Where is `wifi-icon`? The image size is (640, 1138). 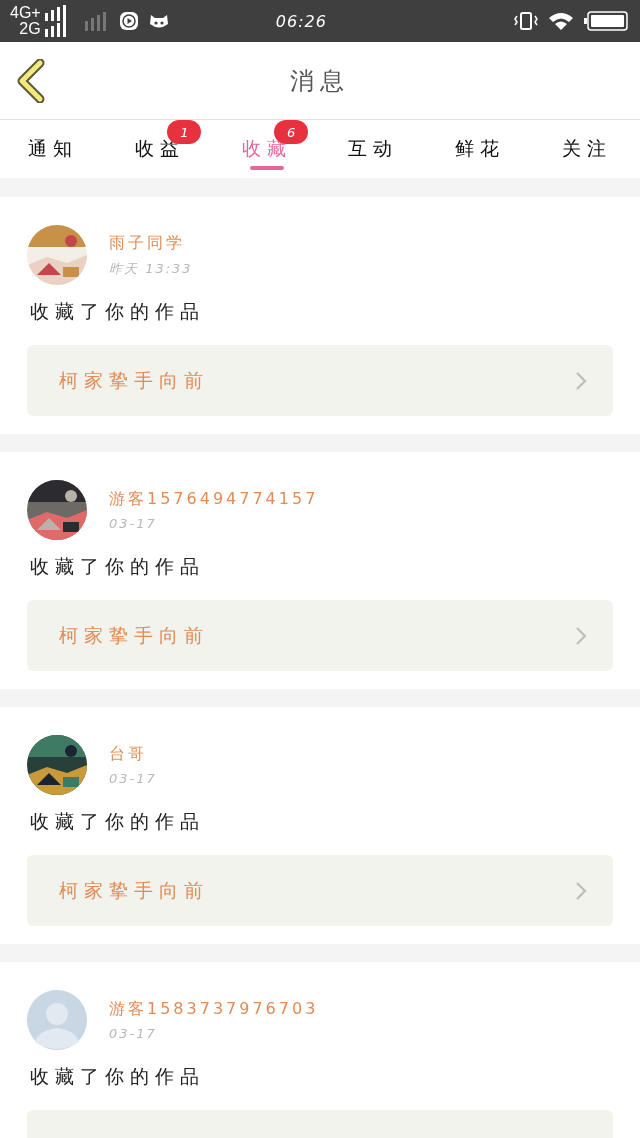 wifi-icon is located at coordinates (561, 21).